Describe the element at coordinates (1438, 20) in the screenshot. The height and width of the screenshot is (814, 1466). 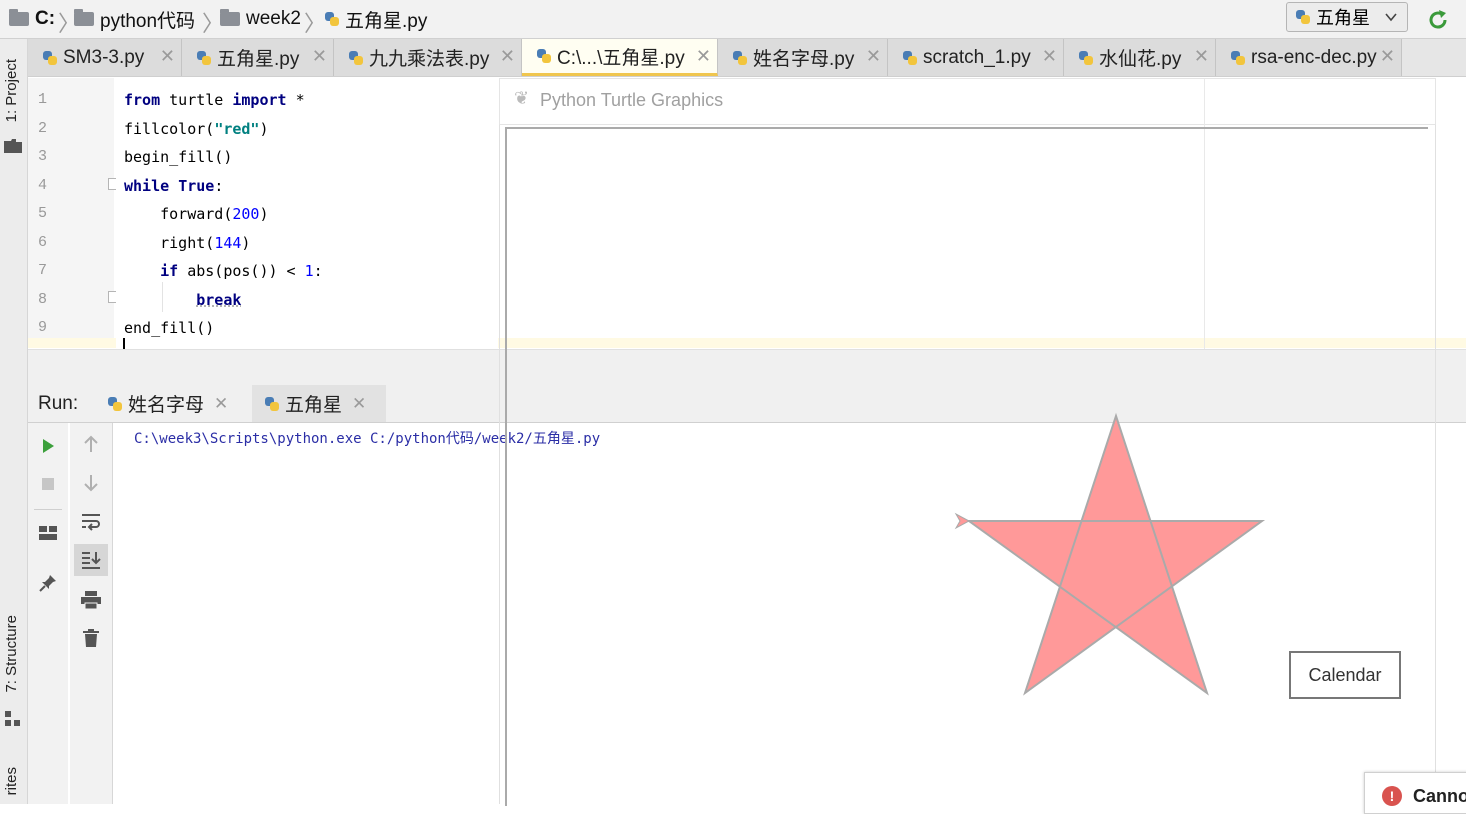
I see `rerun-icon` at that location.